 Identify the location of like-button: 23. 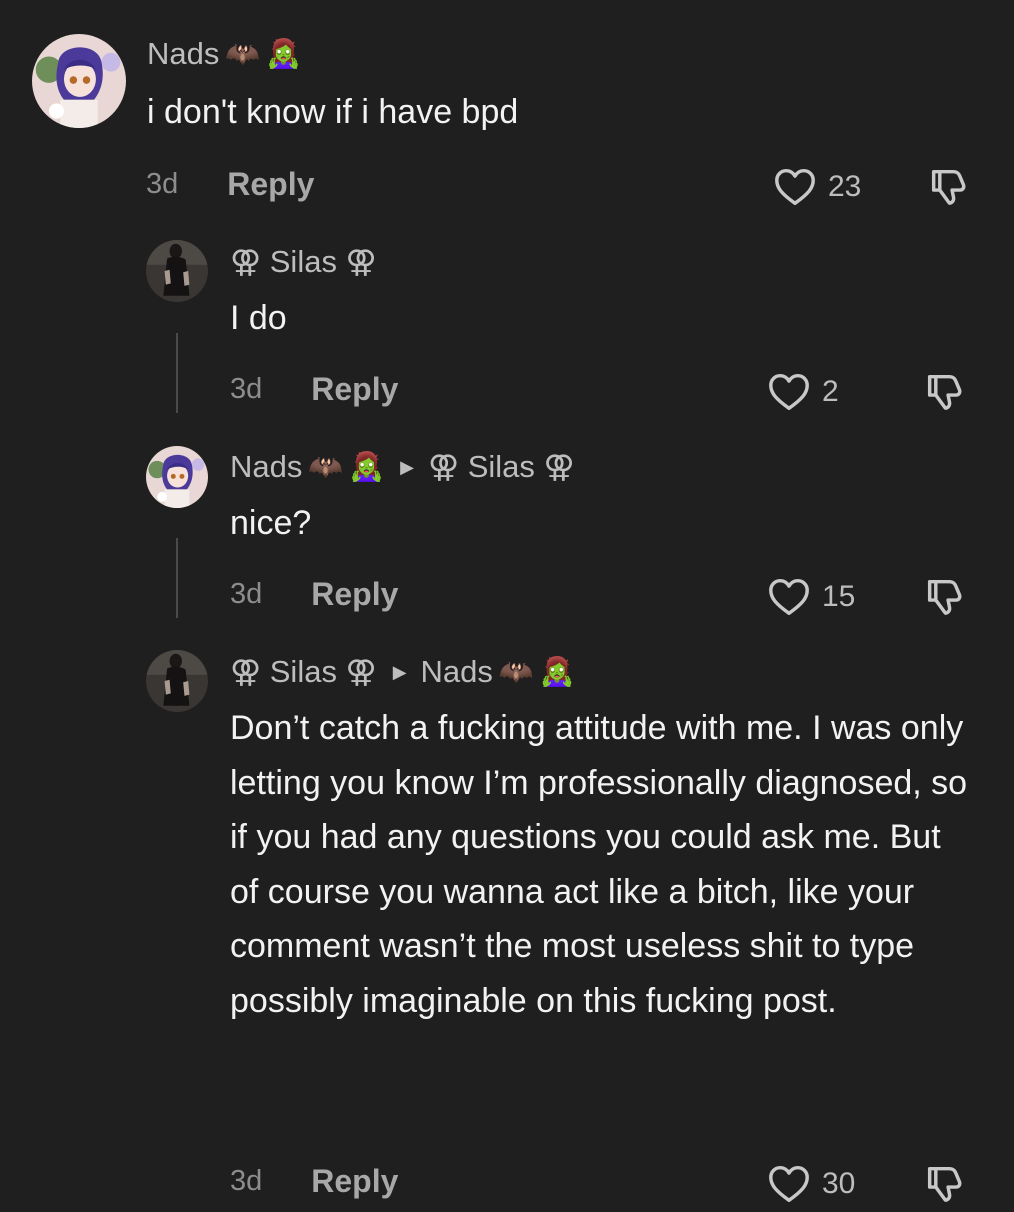
(816, 187).